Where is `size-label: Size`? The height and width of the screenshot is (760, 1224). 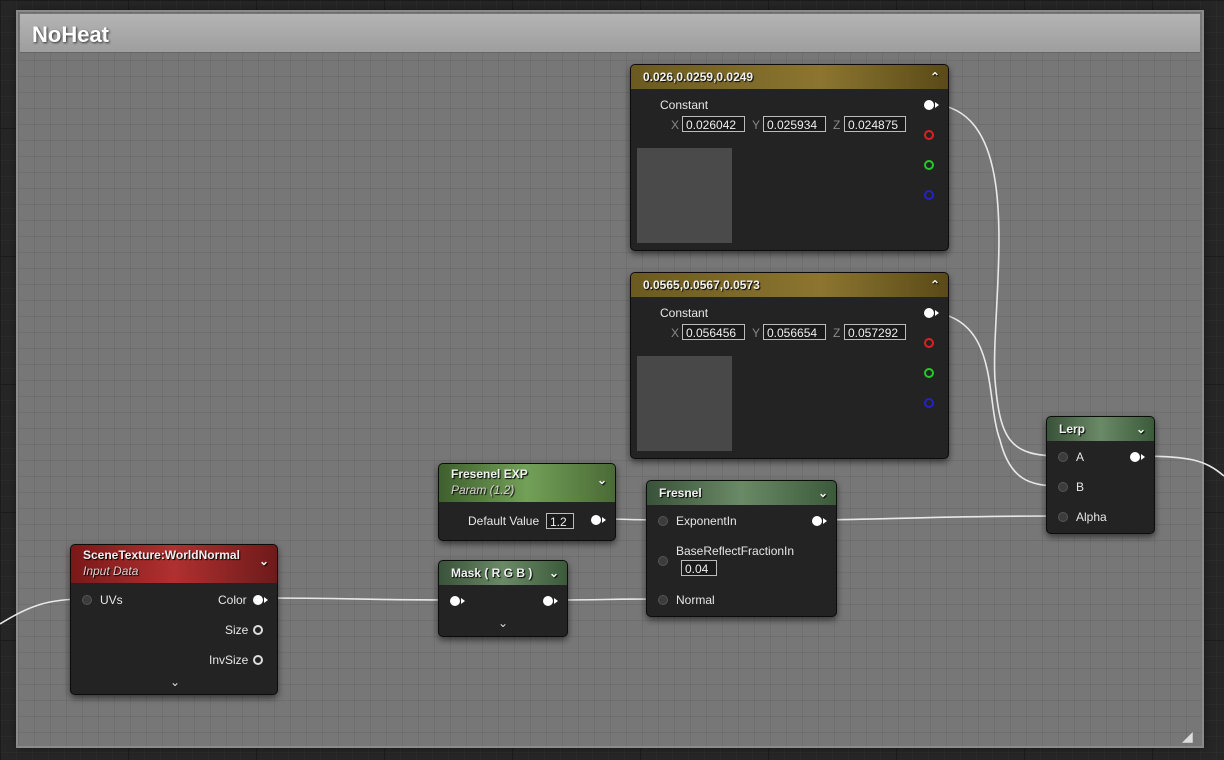 size-label: Size is located at coordinates (237, 630).